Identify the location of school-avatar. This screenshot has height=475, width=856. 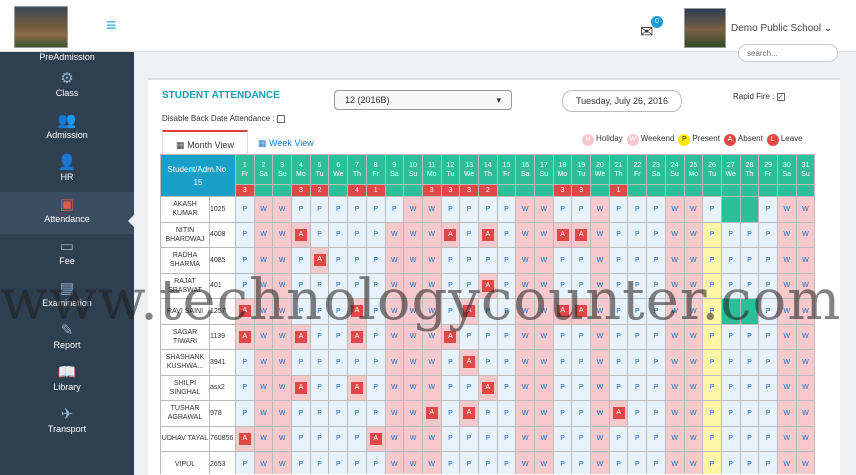
(705, 28).